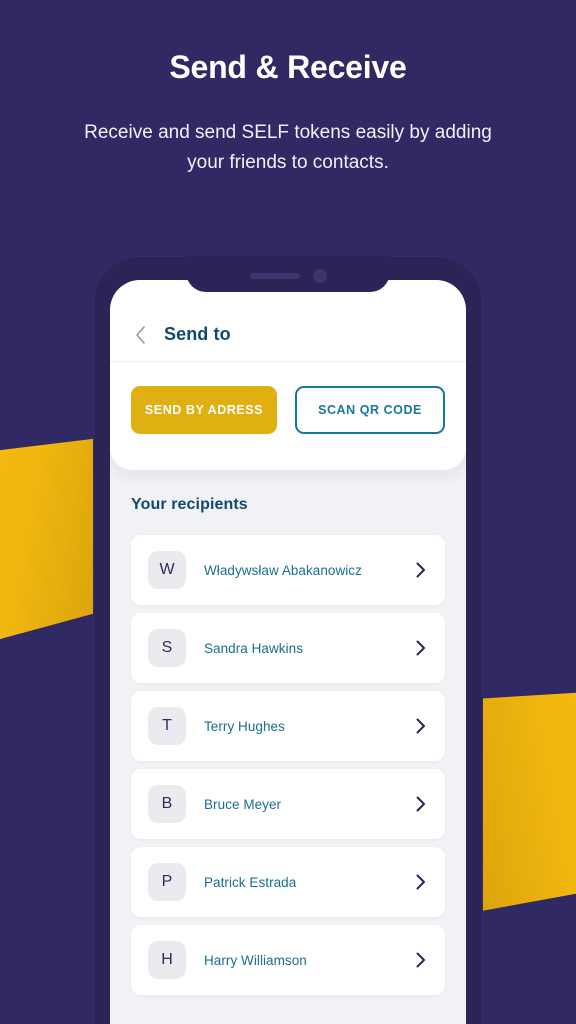 This screenshot has width=576, height=1024. Describe the element at coordinates (250, 882) in the screenshot. I see `recipient-name: Patrick Estrada` at that location.